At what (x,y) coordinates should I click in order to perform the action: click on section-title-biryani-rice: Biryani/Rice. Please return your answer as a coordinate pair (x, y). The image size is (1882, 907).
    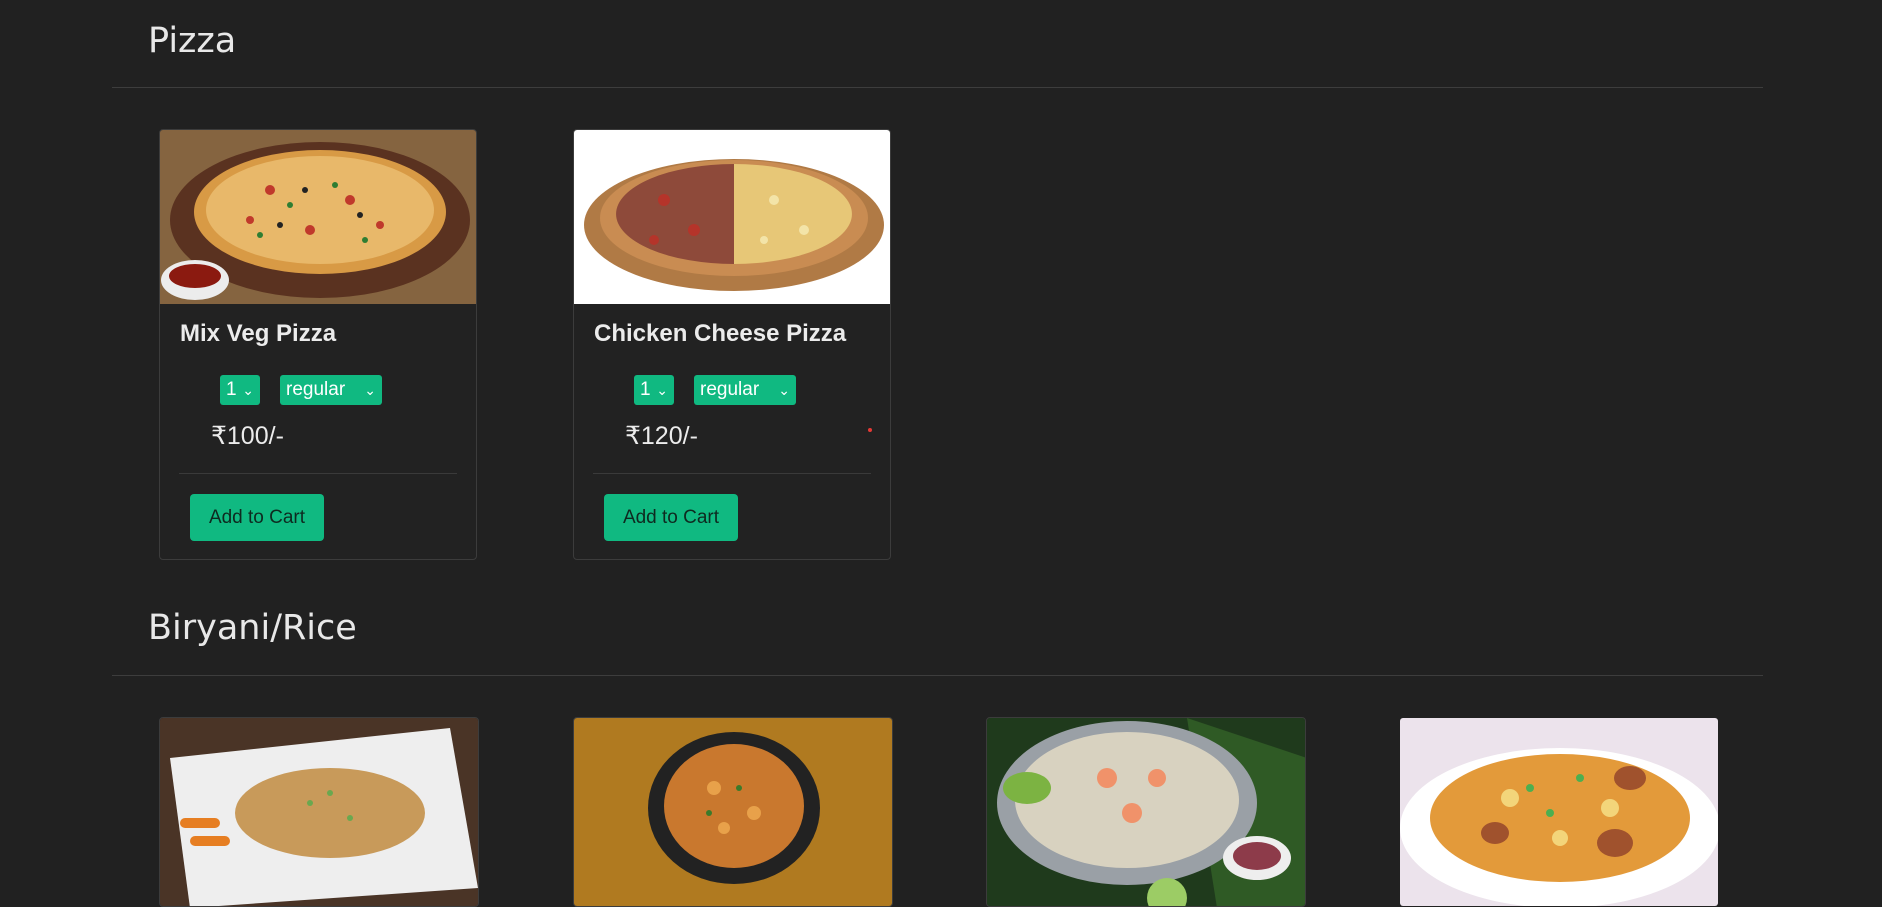
    Looking at the image, I should click on (252, 628).